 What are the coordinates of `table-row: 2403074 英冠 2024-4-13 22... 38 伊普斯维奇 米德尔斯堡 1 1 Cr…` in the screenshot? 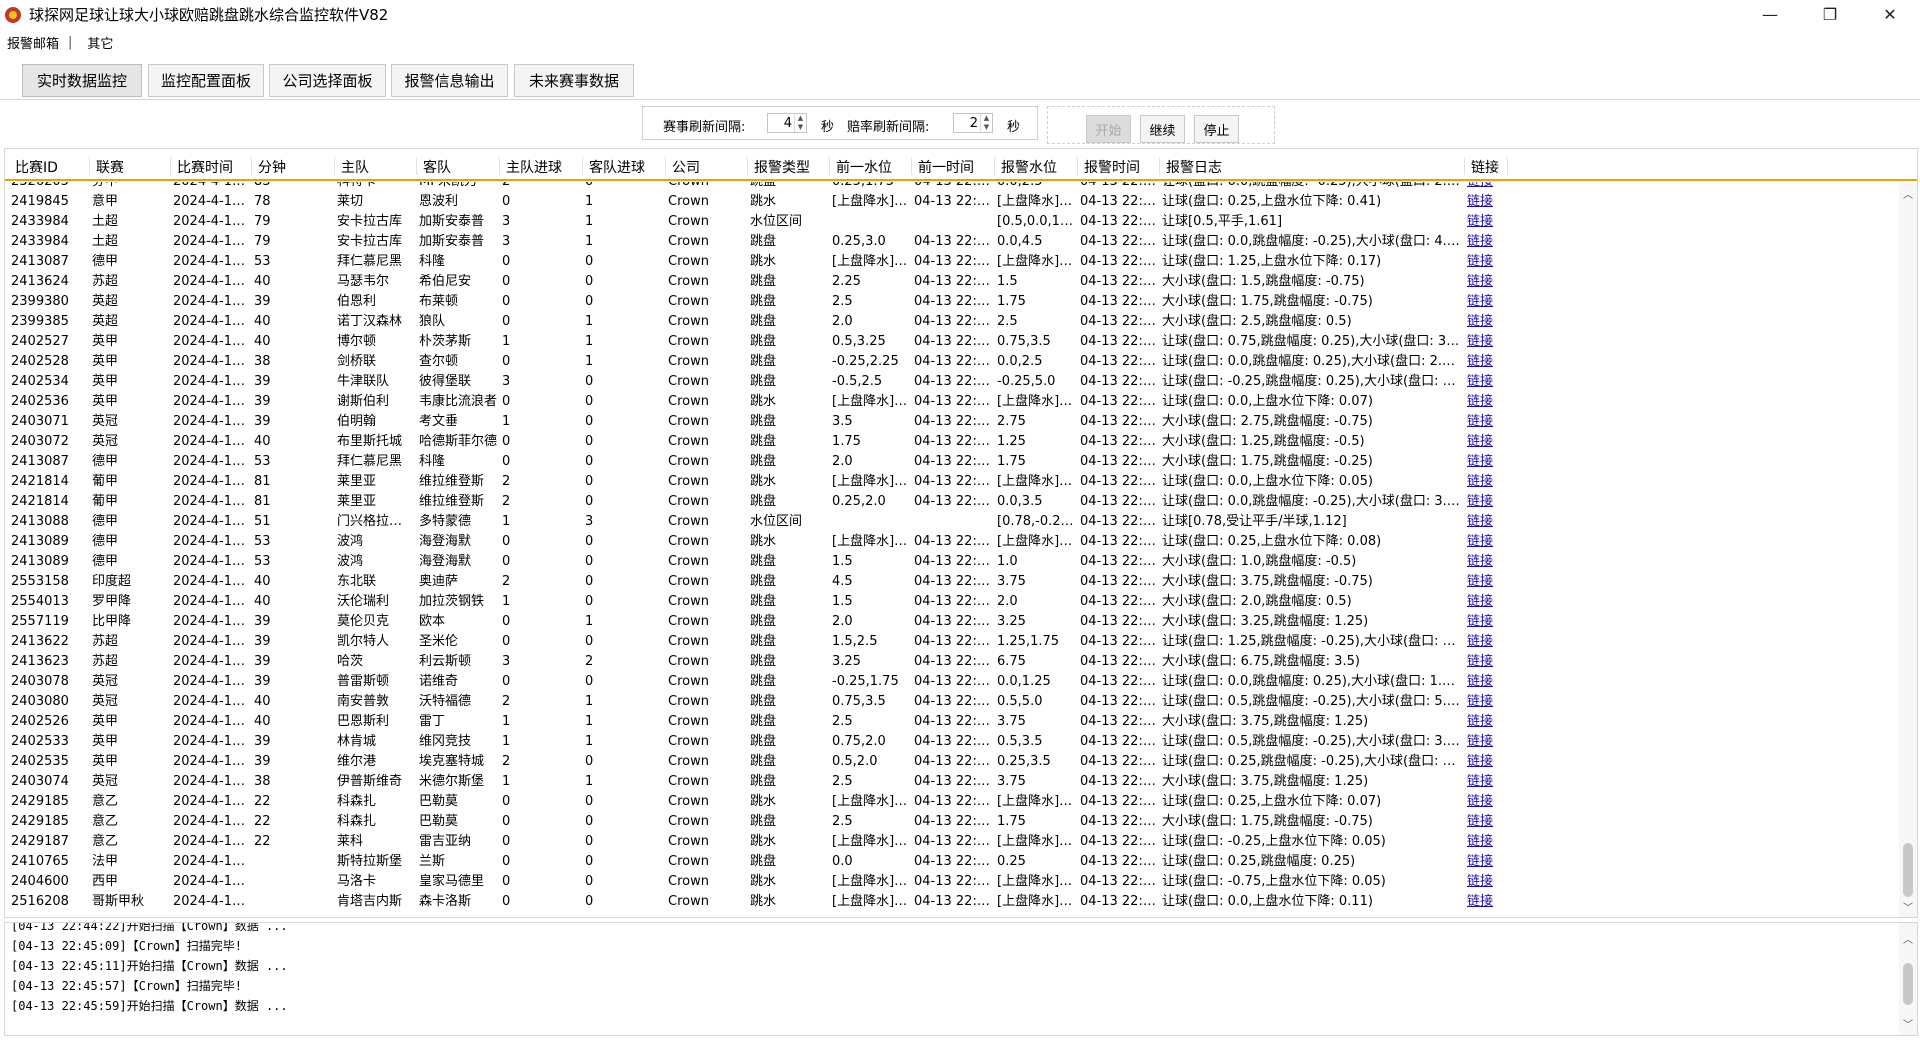 It's located at (953, 782).